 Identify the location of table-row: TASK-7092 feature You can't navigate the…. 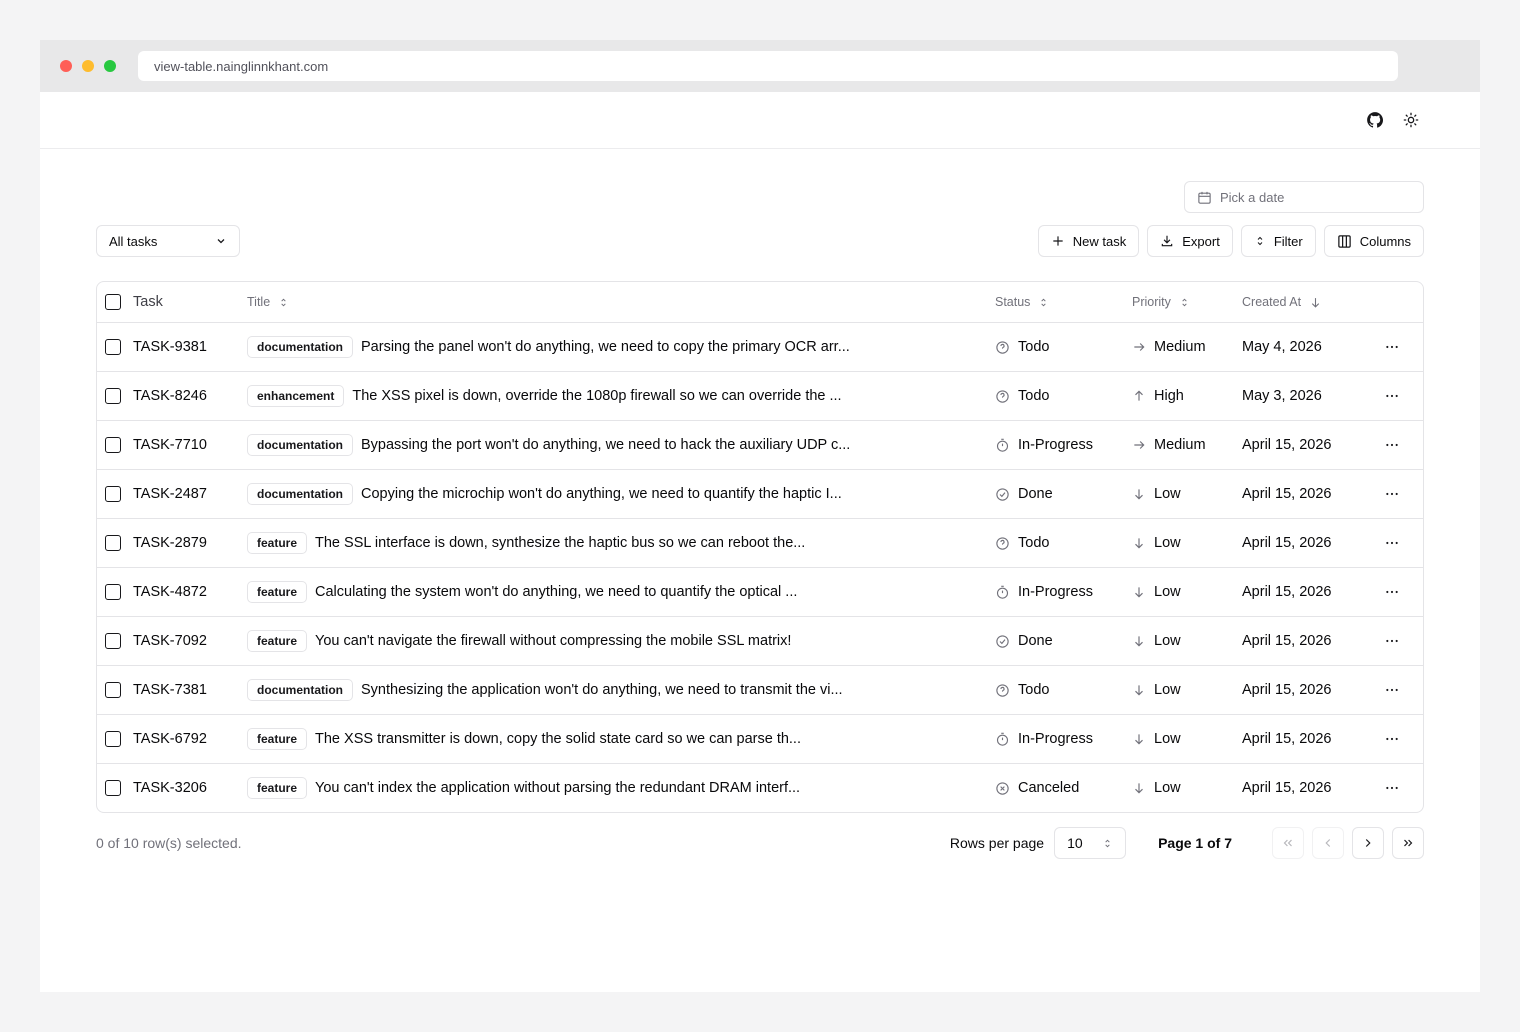
(760, 640).